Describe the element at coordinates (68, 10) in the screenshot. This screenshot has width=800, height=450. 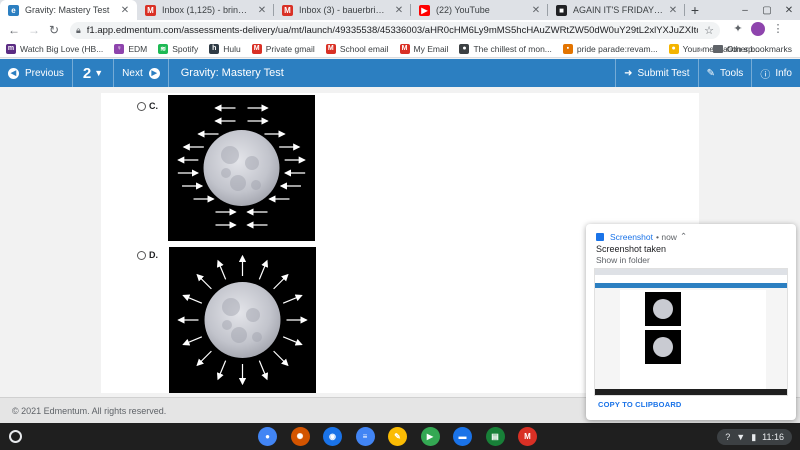
I see `browser-tab: e Gravity: Mastery Test ✕` at that location.